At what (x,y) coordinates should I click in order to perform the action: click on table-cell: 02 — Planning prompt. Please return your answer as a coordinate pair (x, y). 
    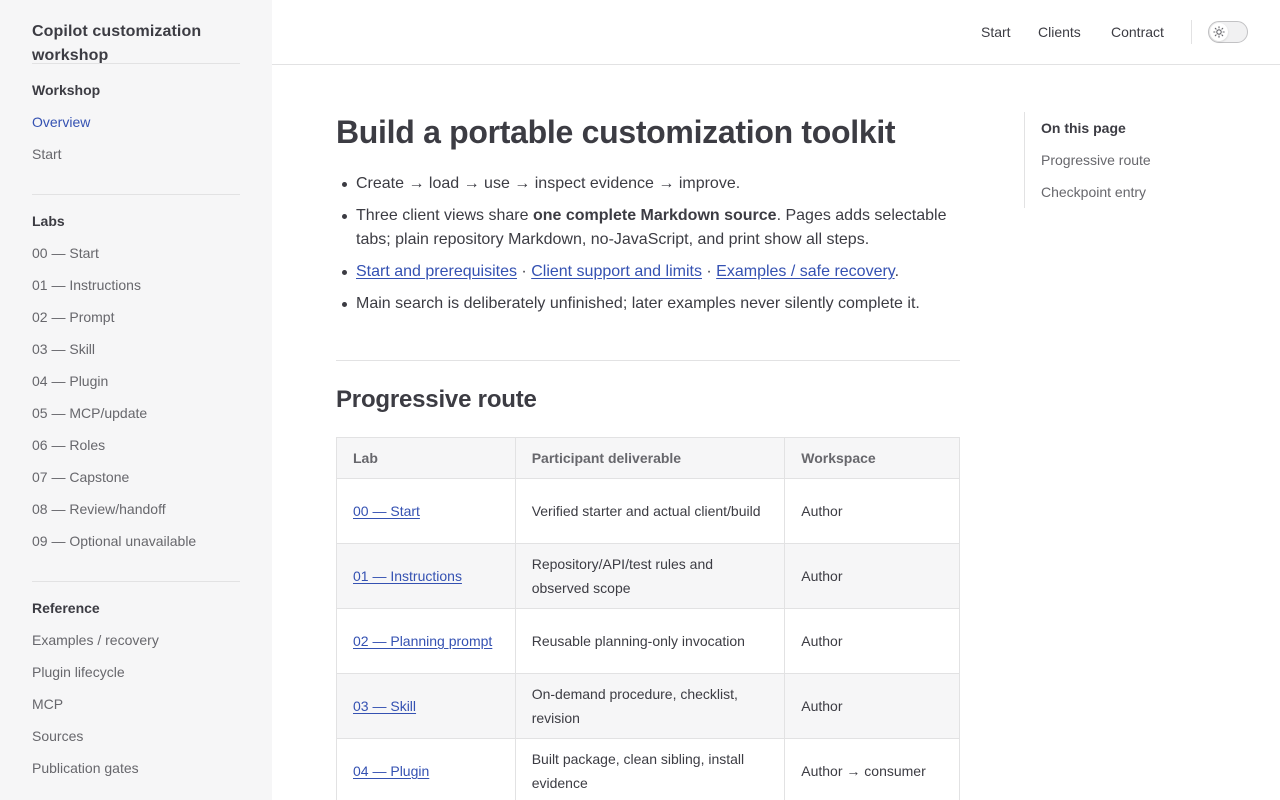
    Looking at the image, I should click on (426, 641).